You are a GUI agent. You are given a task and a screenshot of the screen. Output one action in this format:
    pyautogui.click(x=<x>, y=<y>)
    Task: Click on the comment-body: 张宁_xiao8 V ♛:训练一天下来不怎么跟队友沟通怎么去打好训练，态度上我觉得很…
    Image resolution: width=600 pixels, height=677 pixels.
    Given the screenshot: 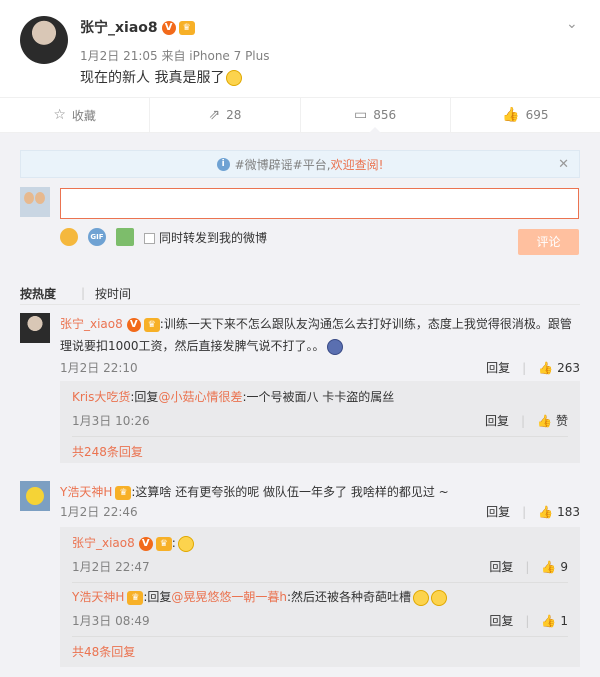 What is the action you would take?
    pyautogui.click(x=320, y=335)
    